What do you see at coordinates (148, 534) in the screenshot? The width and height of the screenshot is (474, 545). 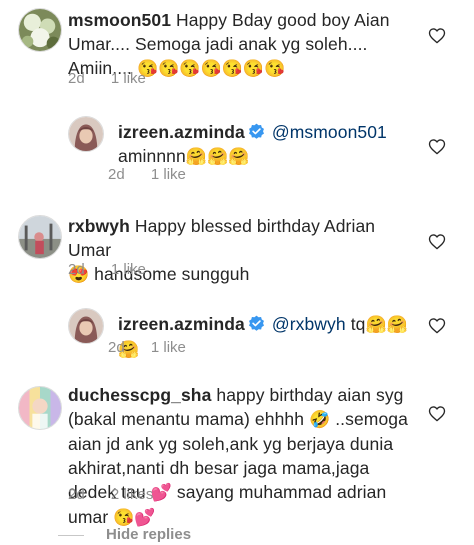 I see `hide-replies-label: Hide replies` at bounding box center [148, 534].